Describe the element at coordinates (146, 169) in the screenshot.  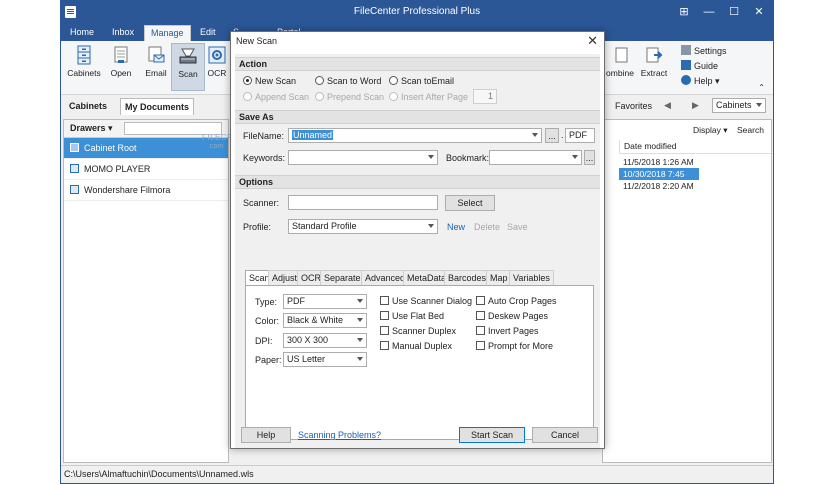
I see `tree-item-momo-player: MOMO PLAYER` at that location.